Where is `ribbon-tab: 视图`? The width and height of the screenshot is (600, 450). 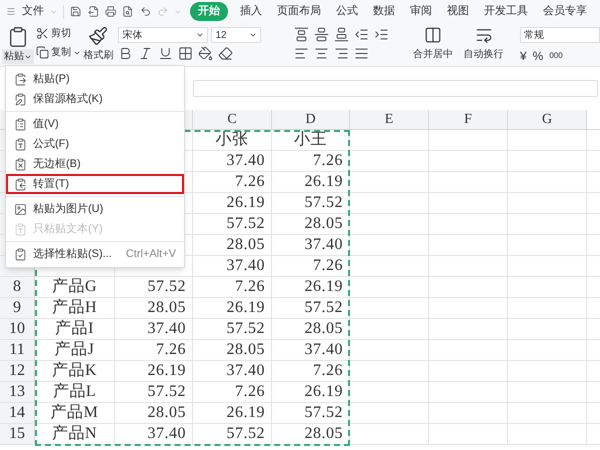
ribbon-tab: 视图 is located at coordinates (458, 11).